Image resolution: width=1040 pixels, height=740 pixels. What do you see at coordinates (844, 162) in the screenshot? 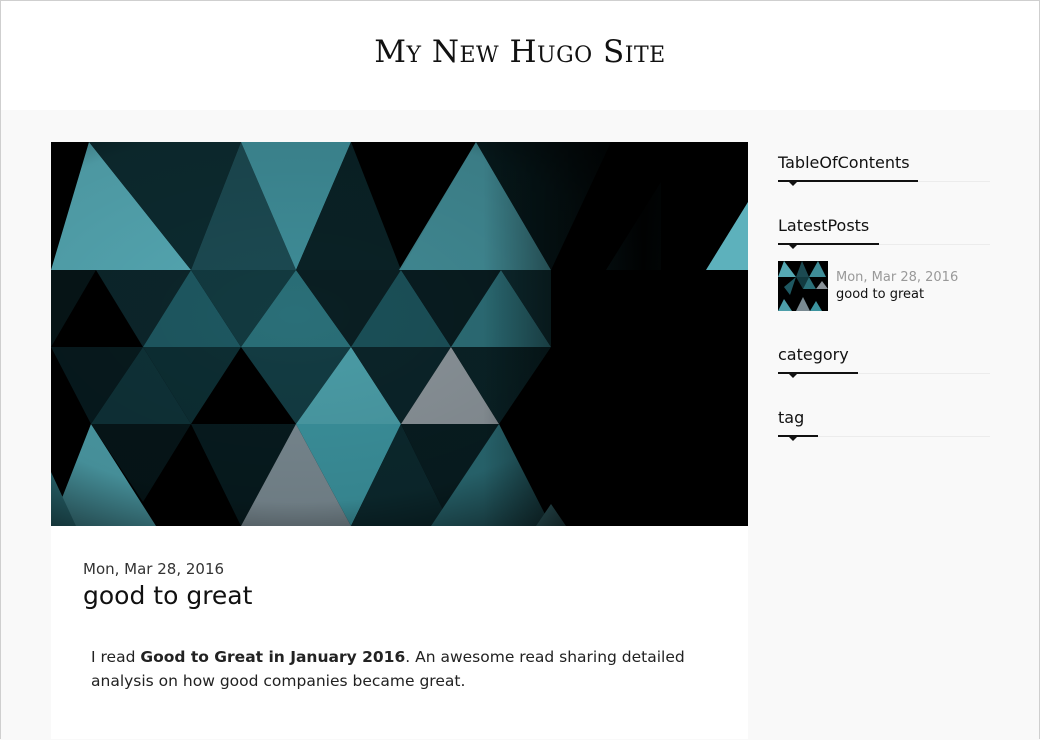
I see `widget-title-toc: TableOfContents` at bounding box center [844, 162].